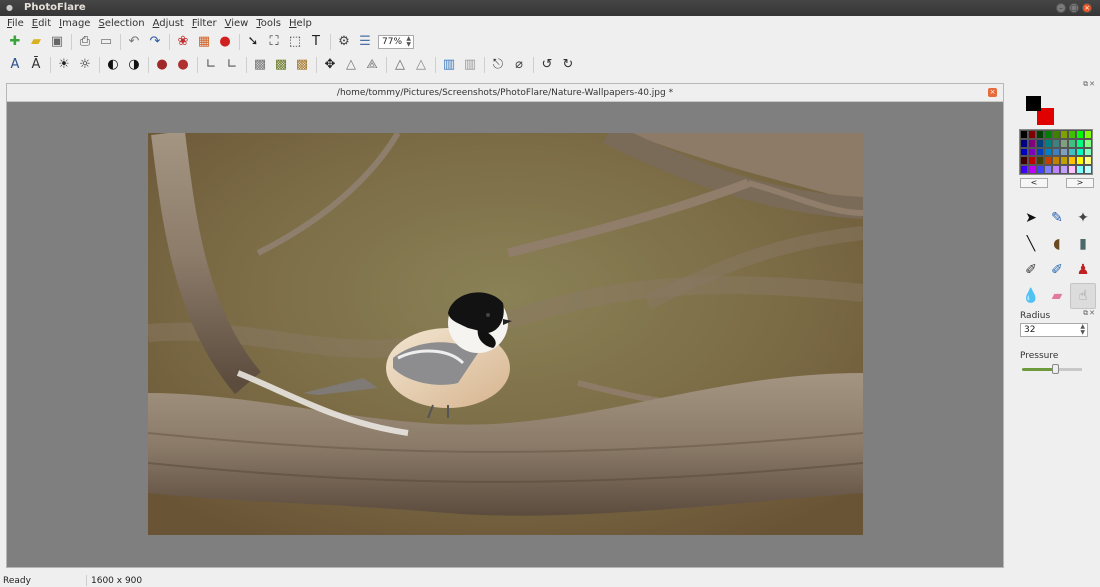  Describe the element at coordinates (400, 65) in the screenshot. I see `triangle-outline-icon: △` at that location.